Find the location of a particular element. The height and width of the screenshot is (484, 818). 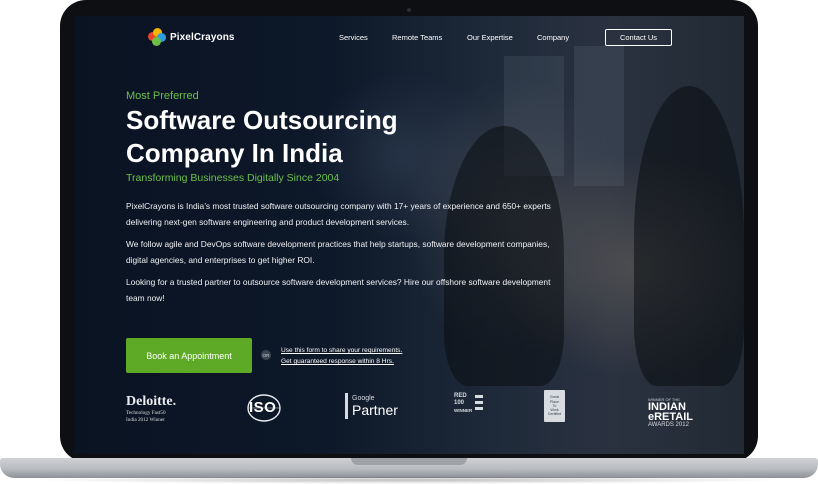

laptop-base-notch is located at coordinates (409, 461).